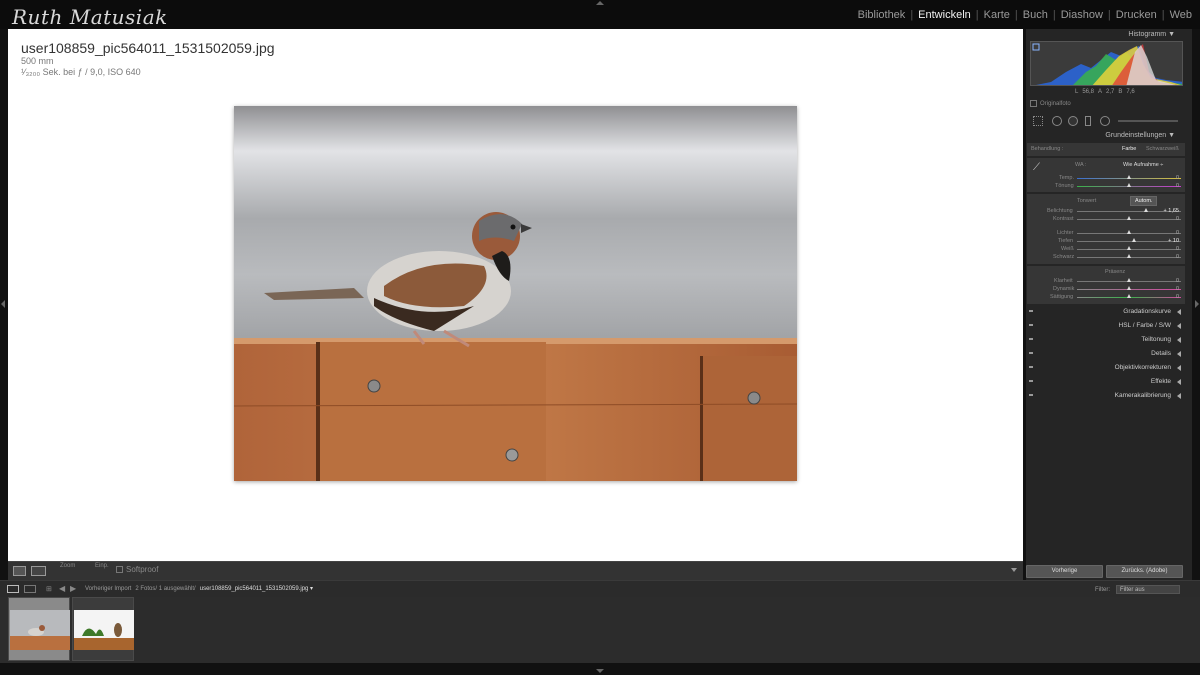 This screenshot has width=1200, height=675. Describe the element at coordinates (1142, 367) in the screenshot. I see `lens-corrections-title: Objektivkorrekturen` at that location.